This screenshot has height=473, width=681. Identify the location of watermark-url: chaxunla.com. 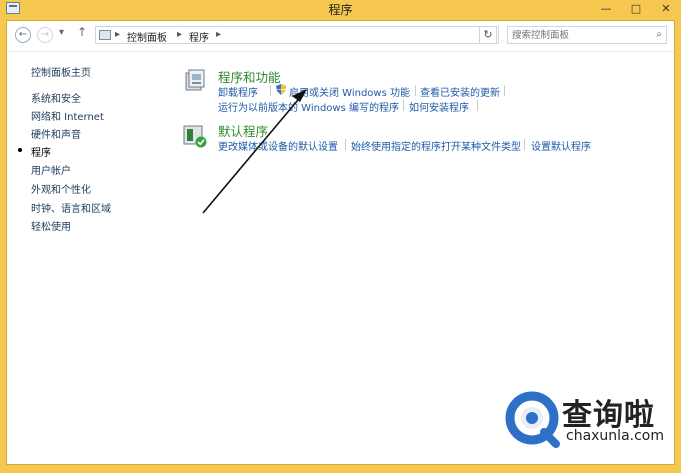
(615, 436).